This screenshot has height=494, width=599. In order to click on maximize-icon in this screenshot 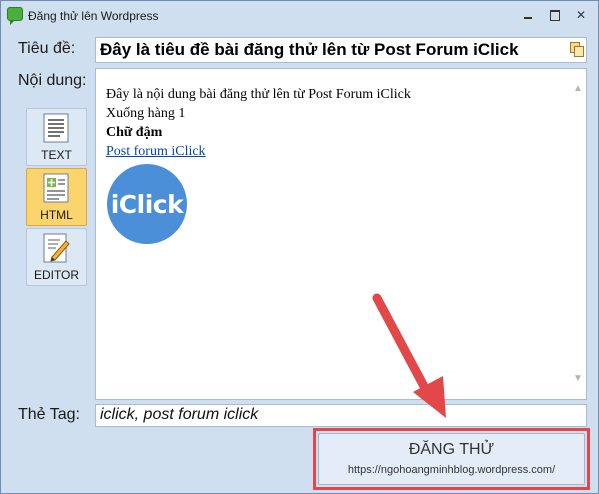, I will do `click(555, 15)`.